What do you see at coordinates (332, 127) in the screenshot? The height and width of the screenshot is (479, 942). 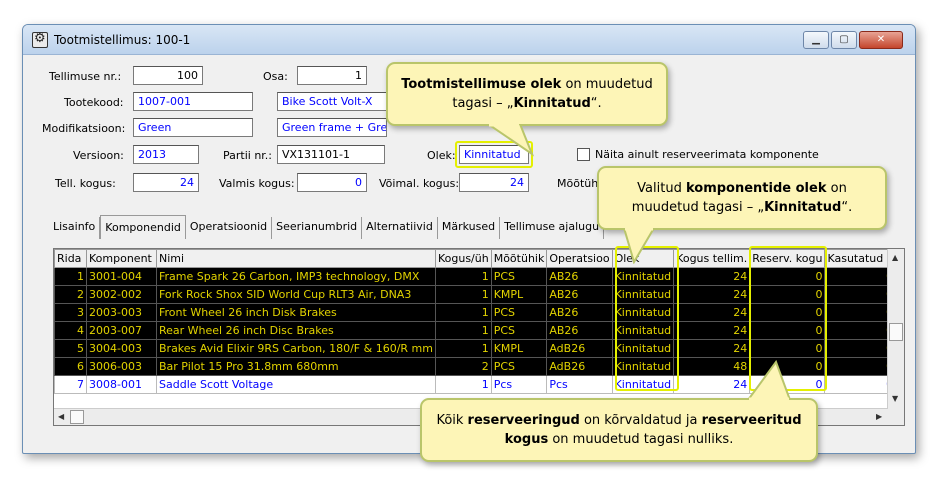 I see `modification-name-field: Green frame + Green fork` at bounding box center [332, 127].